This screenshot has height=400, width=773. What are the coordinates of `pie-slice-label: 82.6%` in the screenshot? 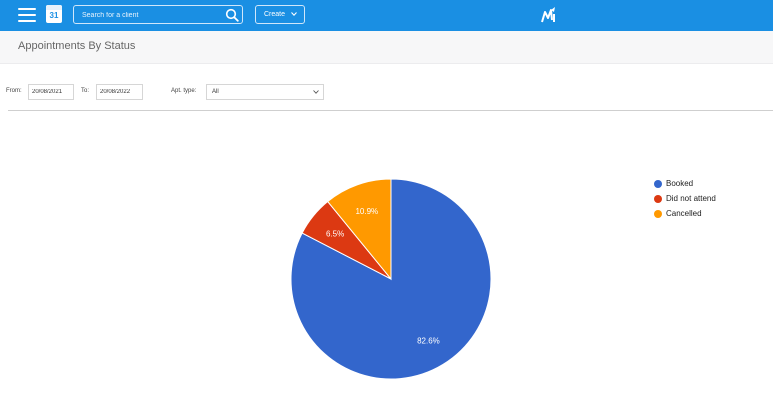 It's located at (428, 341).